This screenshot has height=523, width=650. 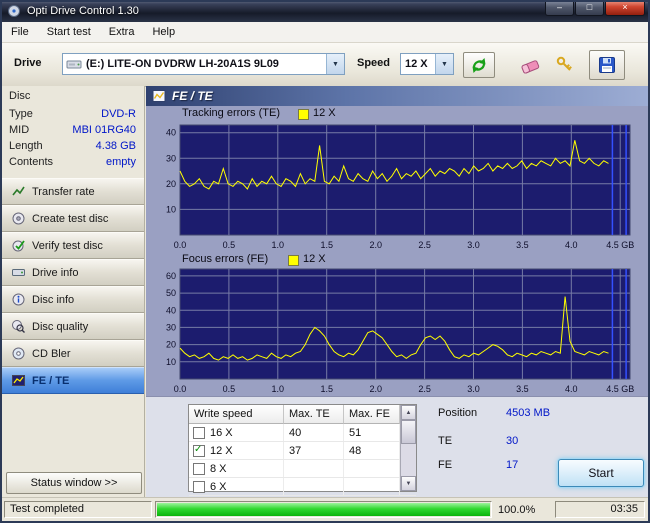 What do you see at coordinates (565, 65) in the screenshot?
I see `license-button` at bounding box center [565, 65].